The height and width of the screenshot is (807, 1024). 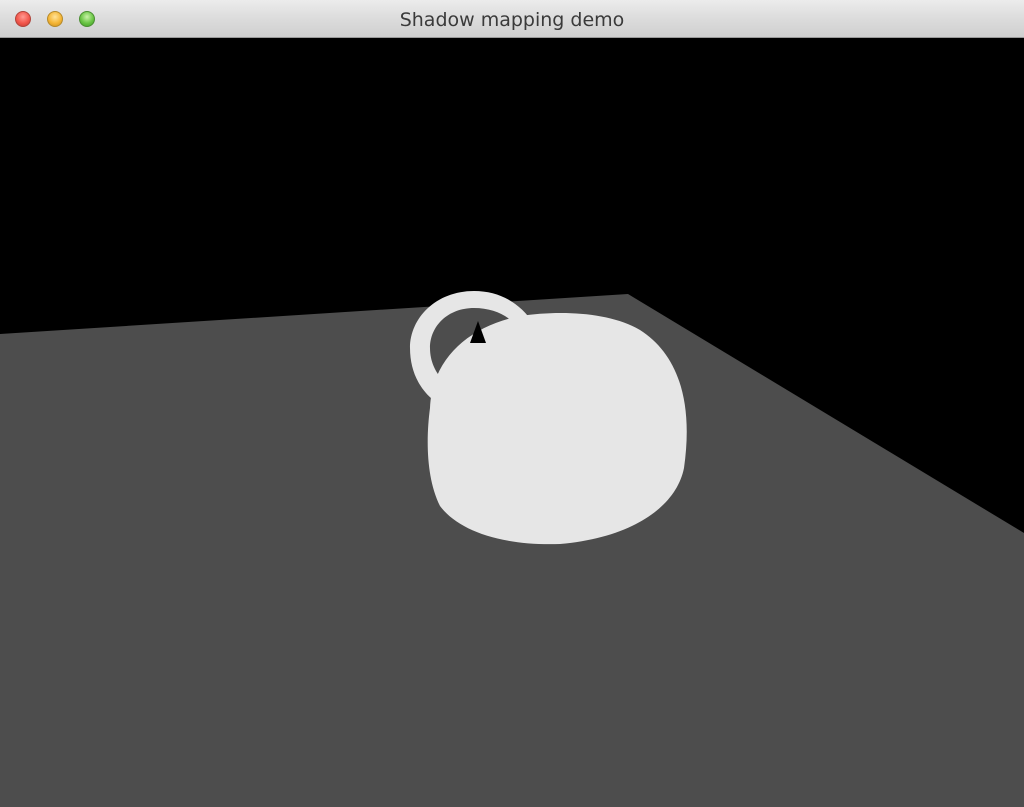 I want to click on title-bar: Shadow mapping demo, so click(x=512, y=19).